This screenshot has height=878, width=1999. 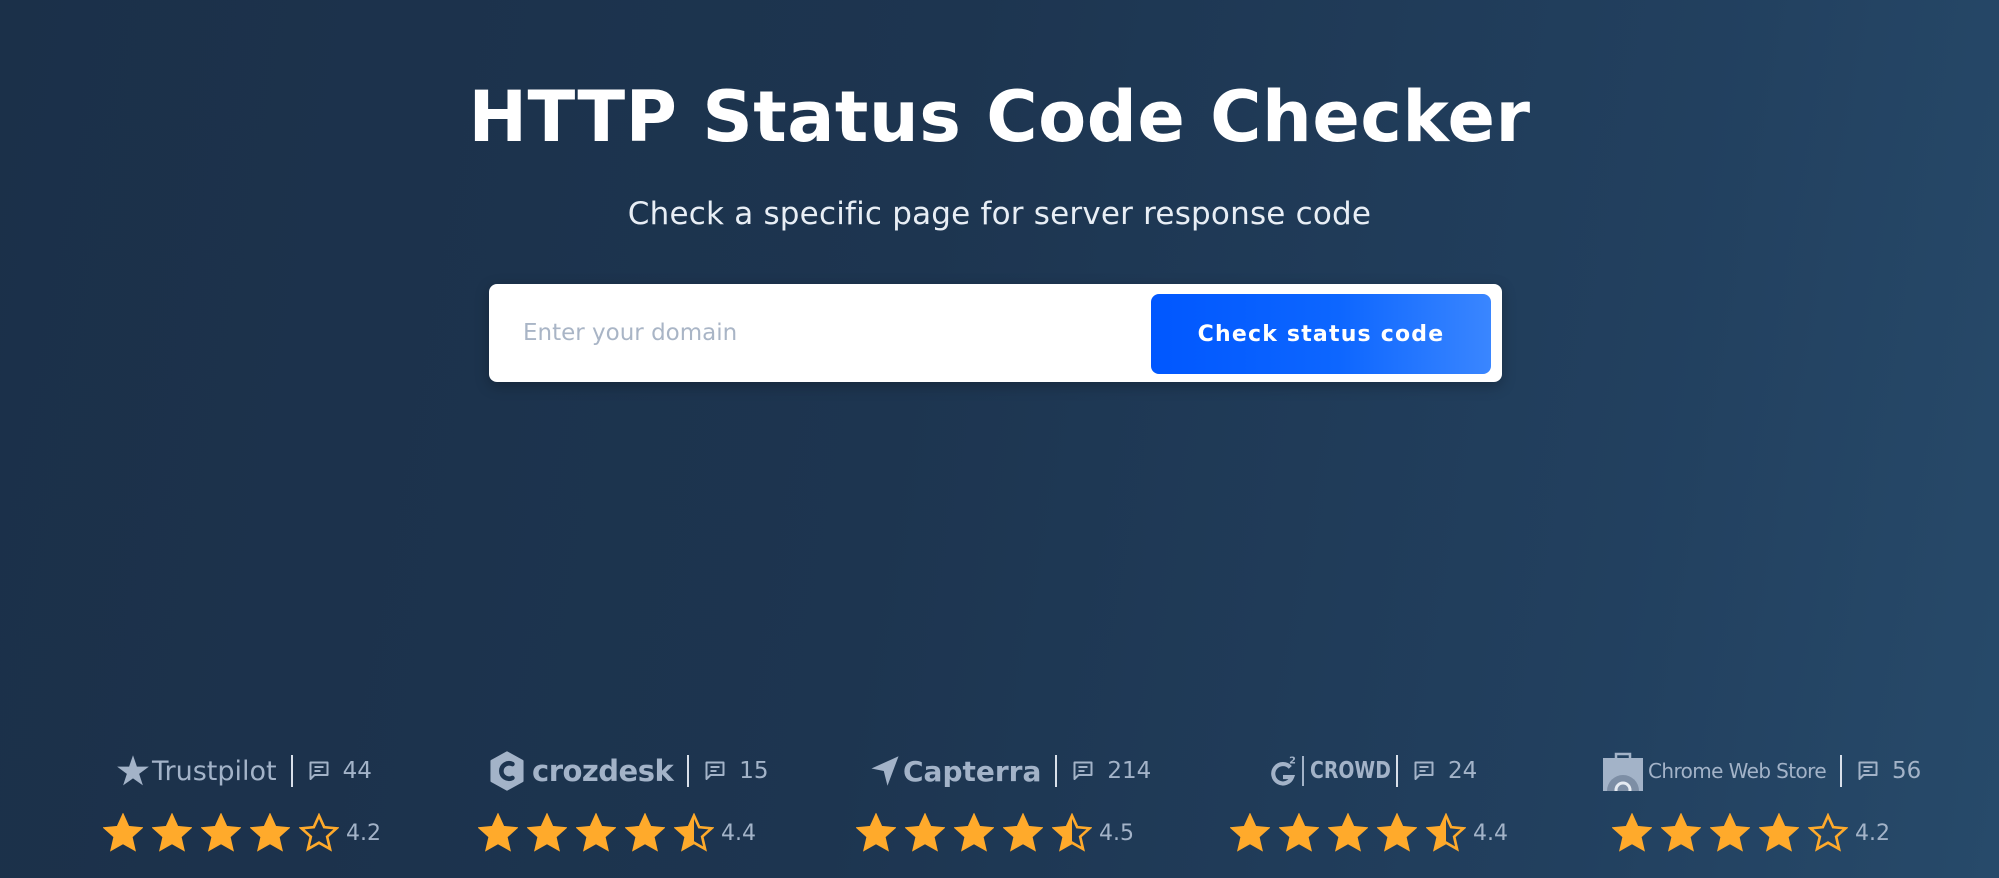 I want to click on domain-input, so click(x=814, y=333).